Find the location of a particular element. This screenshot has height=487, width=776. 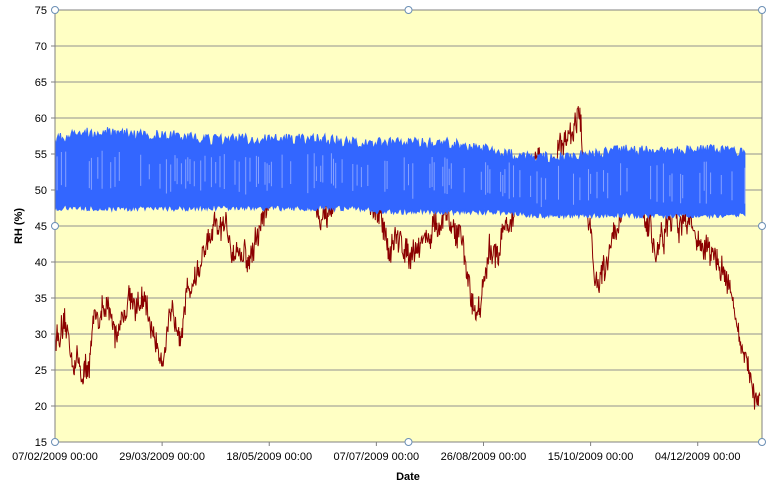

y-tick-label: 75 is located at coordinates (41, 11).